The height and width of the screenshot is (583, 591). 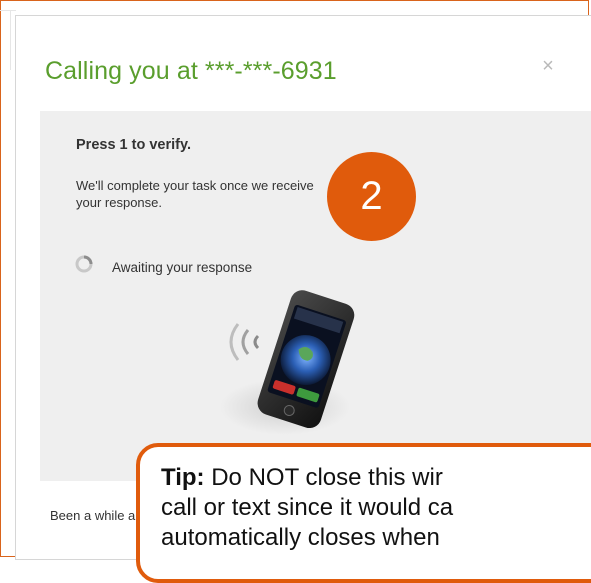 I want to click on background-line-top, so click(x=8, y=10).